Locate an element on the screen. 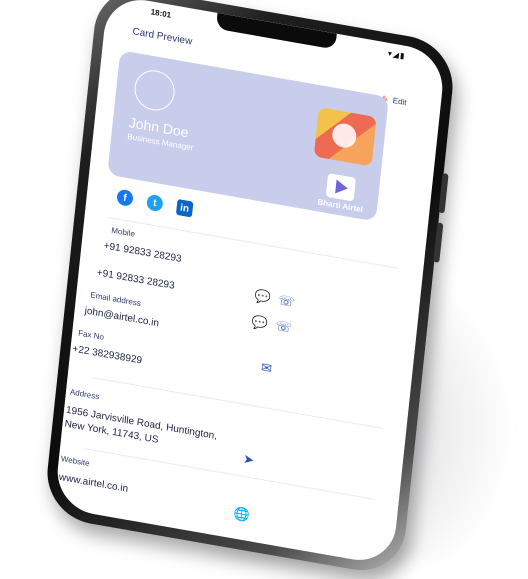 Image resolution: width=528 pixels, height=579 pixels. apple-icon is located at coordinates (215, 213).